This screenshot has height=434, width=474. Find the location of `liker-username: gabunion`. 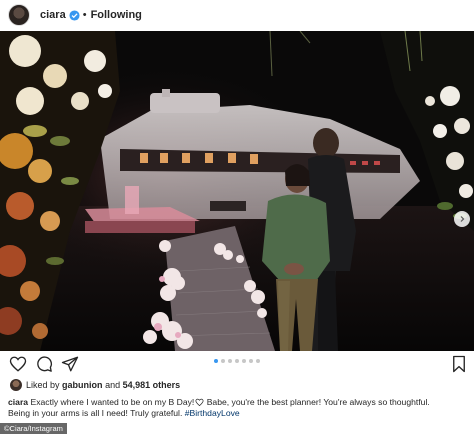

liker-username: gabunion is located at coordinates (82, 385).